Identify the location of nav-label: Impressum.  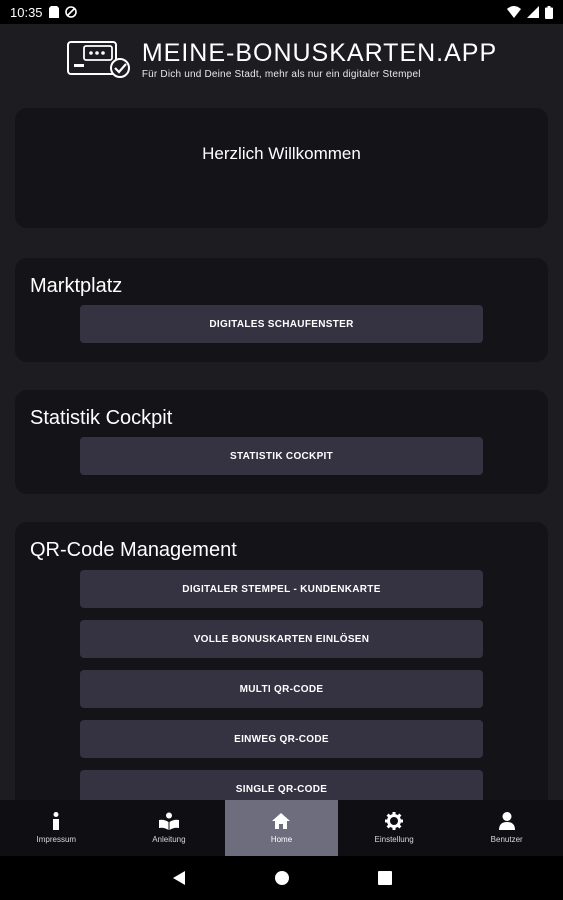
(56, 839).